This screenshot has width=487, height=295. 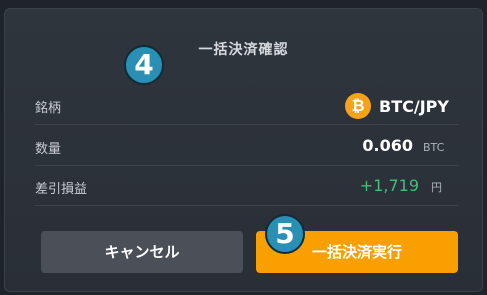 I want to click on quantity-label: 数量, so click(x=48, y=149).